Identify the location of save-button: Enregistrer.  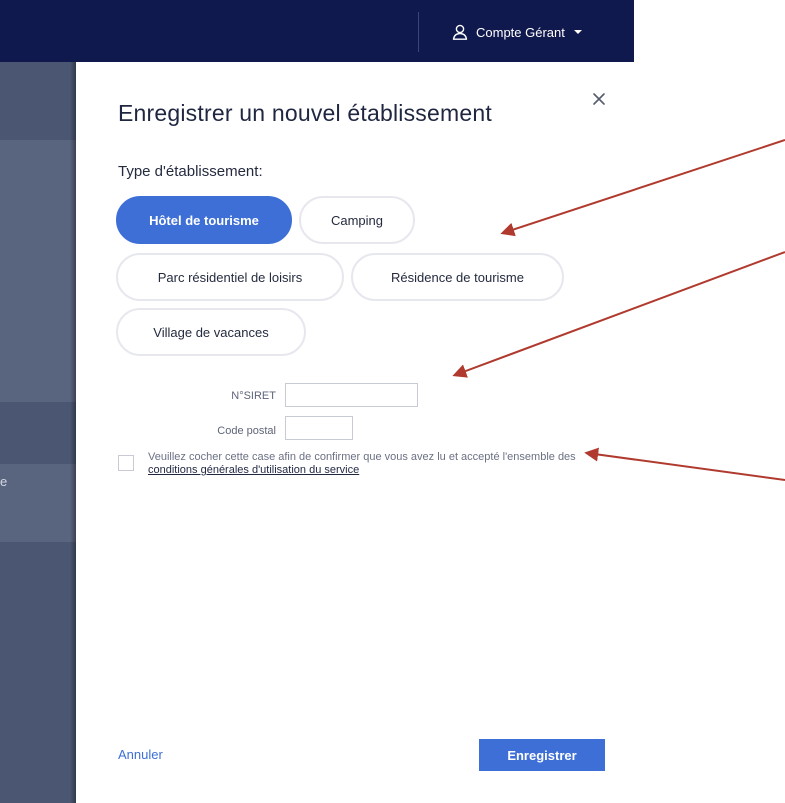
(542, 755).